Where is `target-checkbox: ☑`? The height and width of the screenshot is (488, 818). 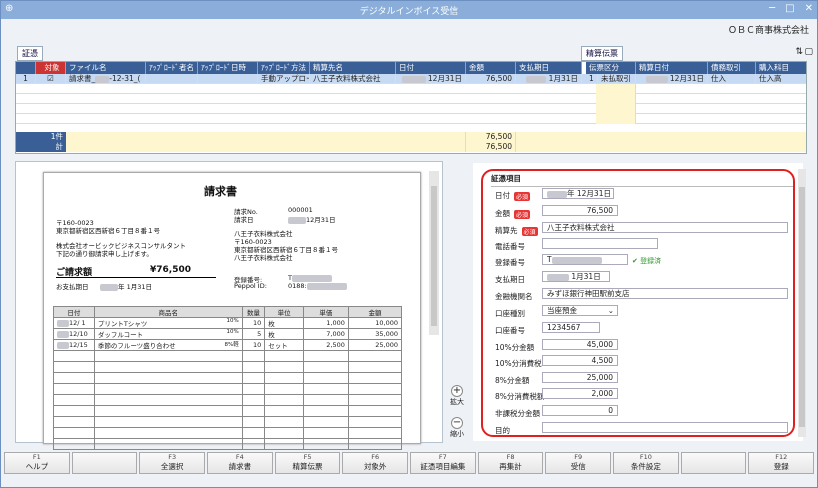 target-checkbox: ☑ is located at coordinates (51, 79).